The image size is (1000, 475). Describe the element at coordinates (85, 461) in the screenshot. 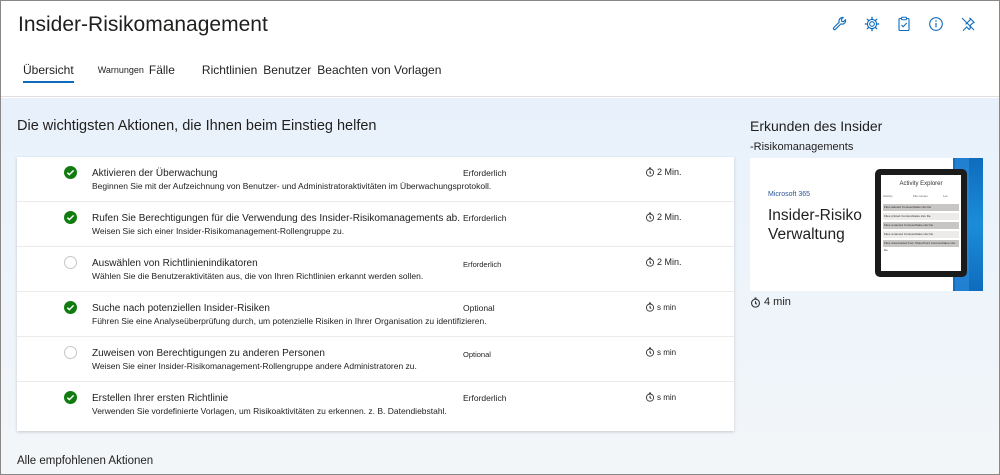

I see `all-recommended-actions-link: Alle empfohlenen Aktionen` at that location.